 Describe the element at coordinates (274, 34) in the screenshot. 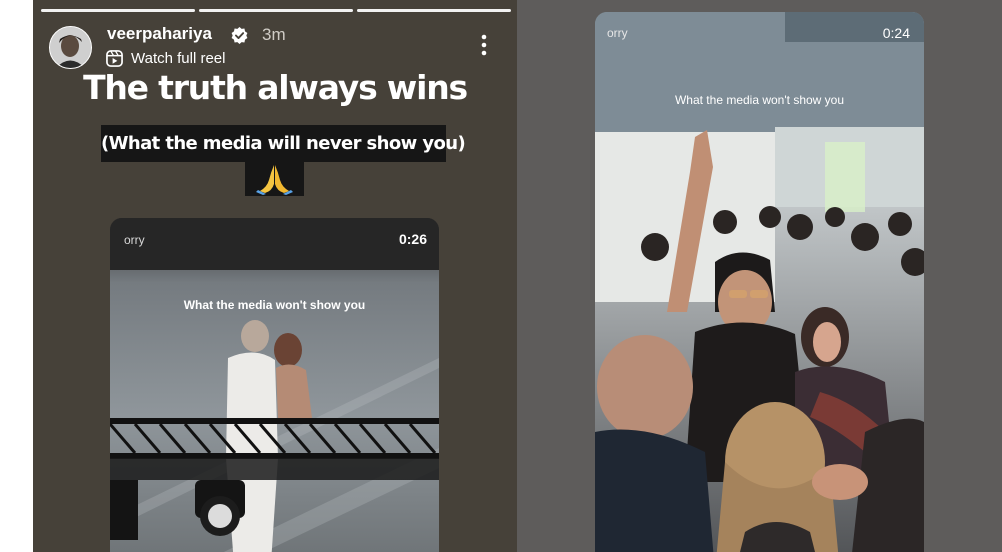

I see `post-time: 3m` at that location.